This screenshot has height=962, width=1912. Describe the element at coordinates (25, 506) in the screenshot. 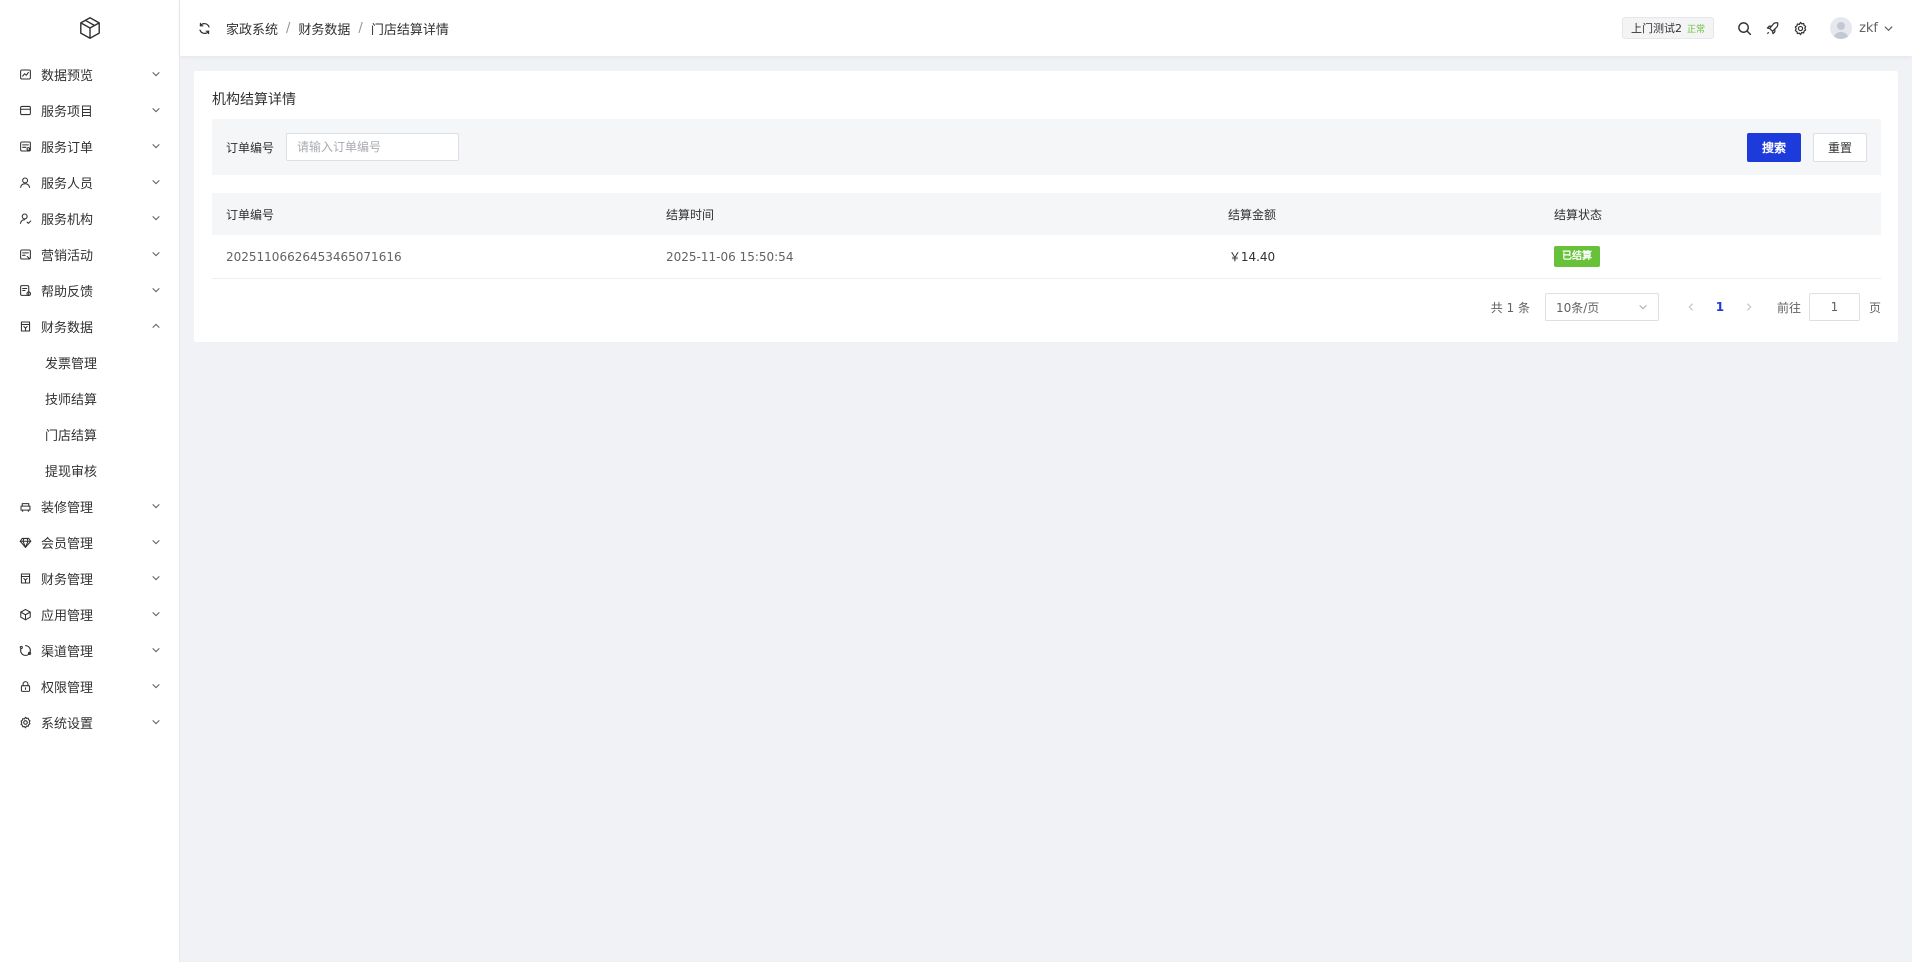

I see `decor-icon` at that location.